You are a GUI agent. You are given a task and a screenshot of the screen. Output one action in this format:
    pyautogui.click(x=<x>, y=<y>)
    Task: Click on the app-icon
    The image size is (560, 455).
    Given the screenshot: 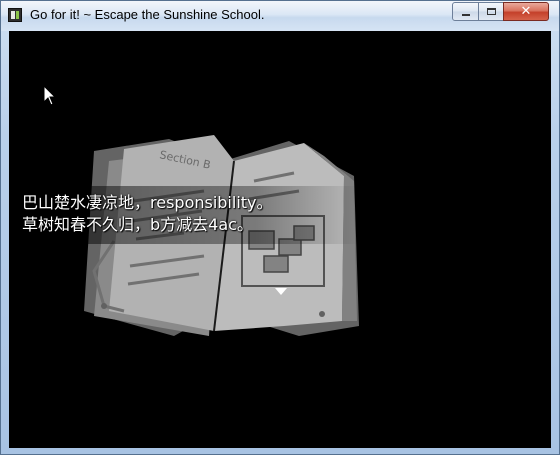 What is the action you would take?
    pyautogui.click(x=15, y=15)
    